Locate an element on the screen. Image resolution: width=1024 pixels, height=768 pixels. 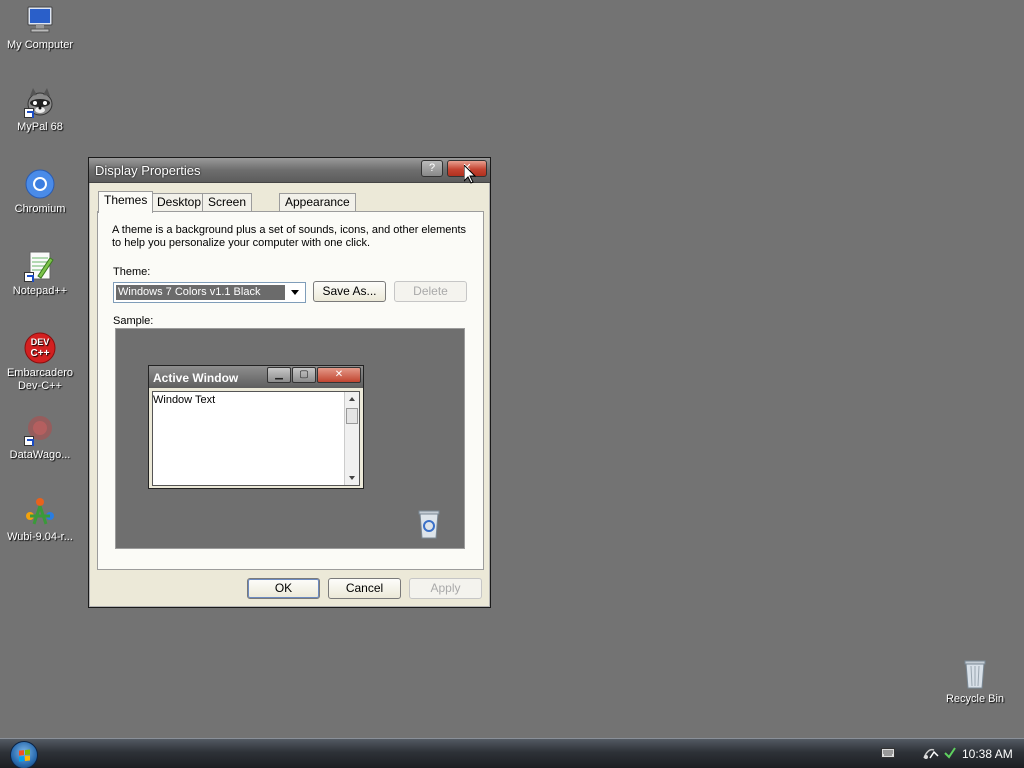
chevron-down-icon is located at coordinates (295, 292).